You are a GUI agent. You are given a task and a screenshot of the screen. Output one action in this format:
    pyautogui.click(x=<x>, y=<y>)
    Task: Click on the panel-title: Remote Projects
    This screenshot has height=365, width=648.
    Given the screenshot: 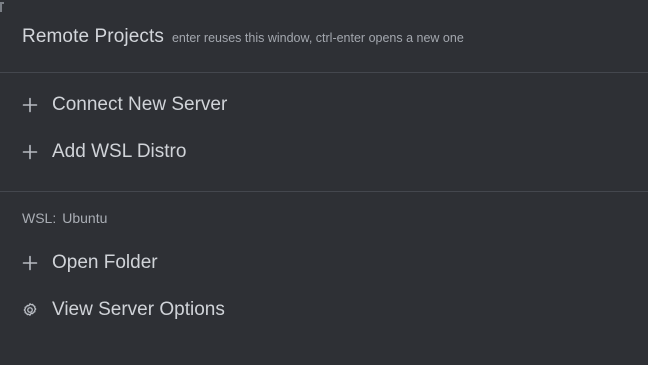 What is the action you would take?
    pyautogui.click(x=93, y=36)
    